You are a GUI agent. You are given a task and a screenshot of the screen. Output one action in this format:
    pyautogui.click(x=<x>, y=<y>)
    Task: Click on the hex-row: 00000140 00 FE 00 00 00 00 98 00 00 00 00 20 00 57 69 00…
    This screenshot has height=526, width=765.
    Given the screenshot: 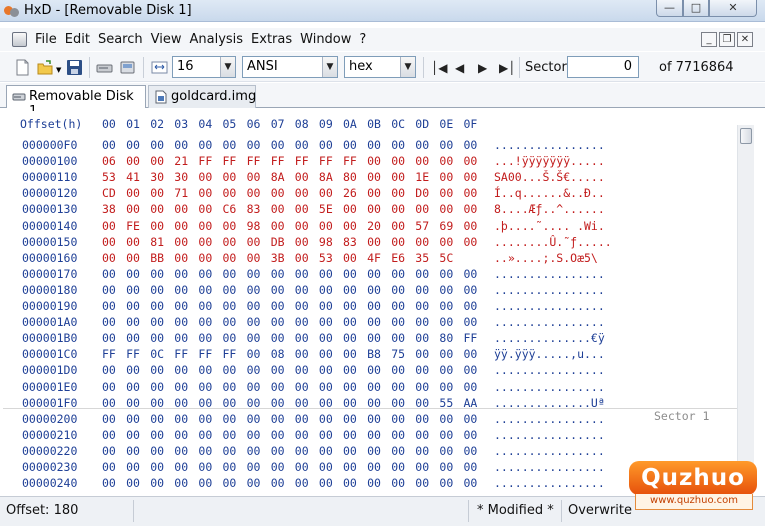 What is the action you would take?
    pyautogui.click(x=370, y=227)
    